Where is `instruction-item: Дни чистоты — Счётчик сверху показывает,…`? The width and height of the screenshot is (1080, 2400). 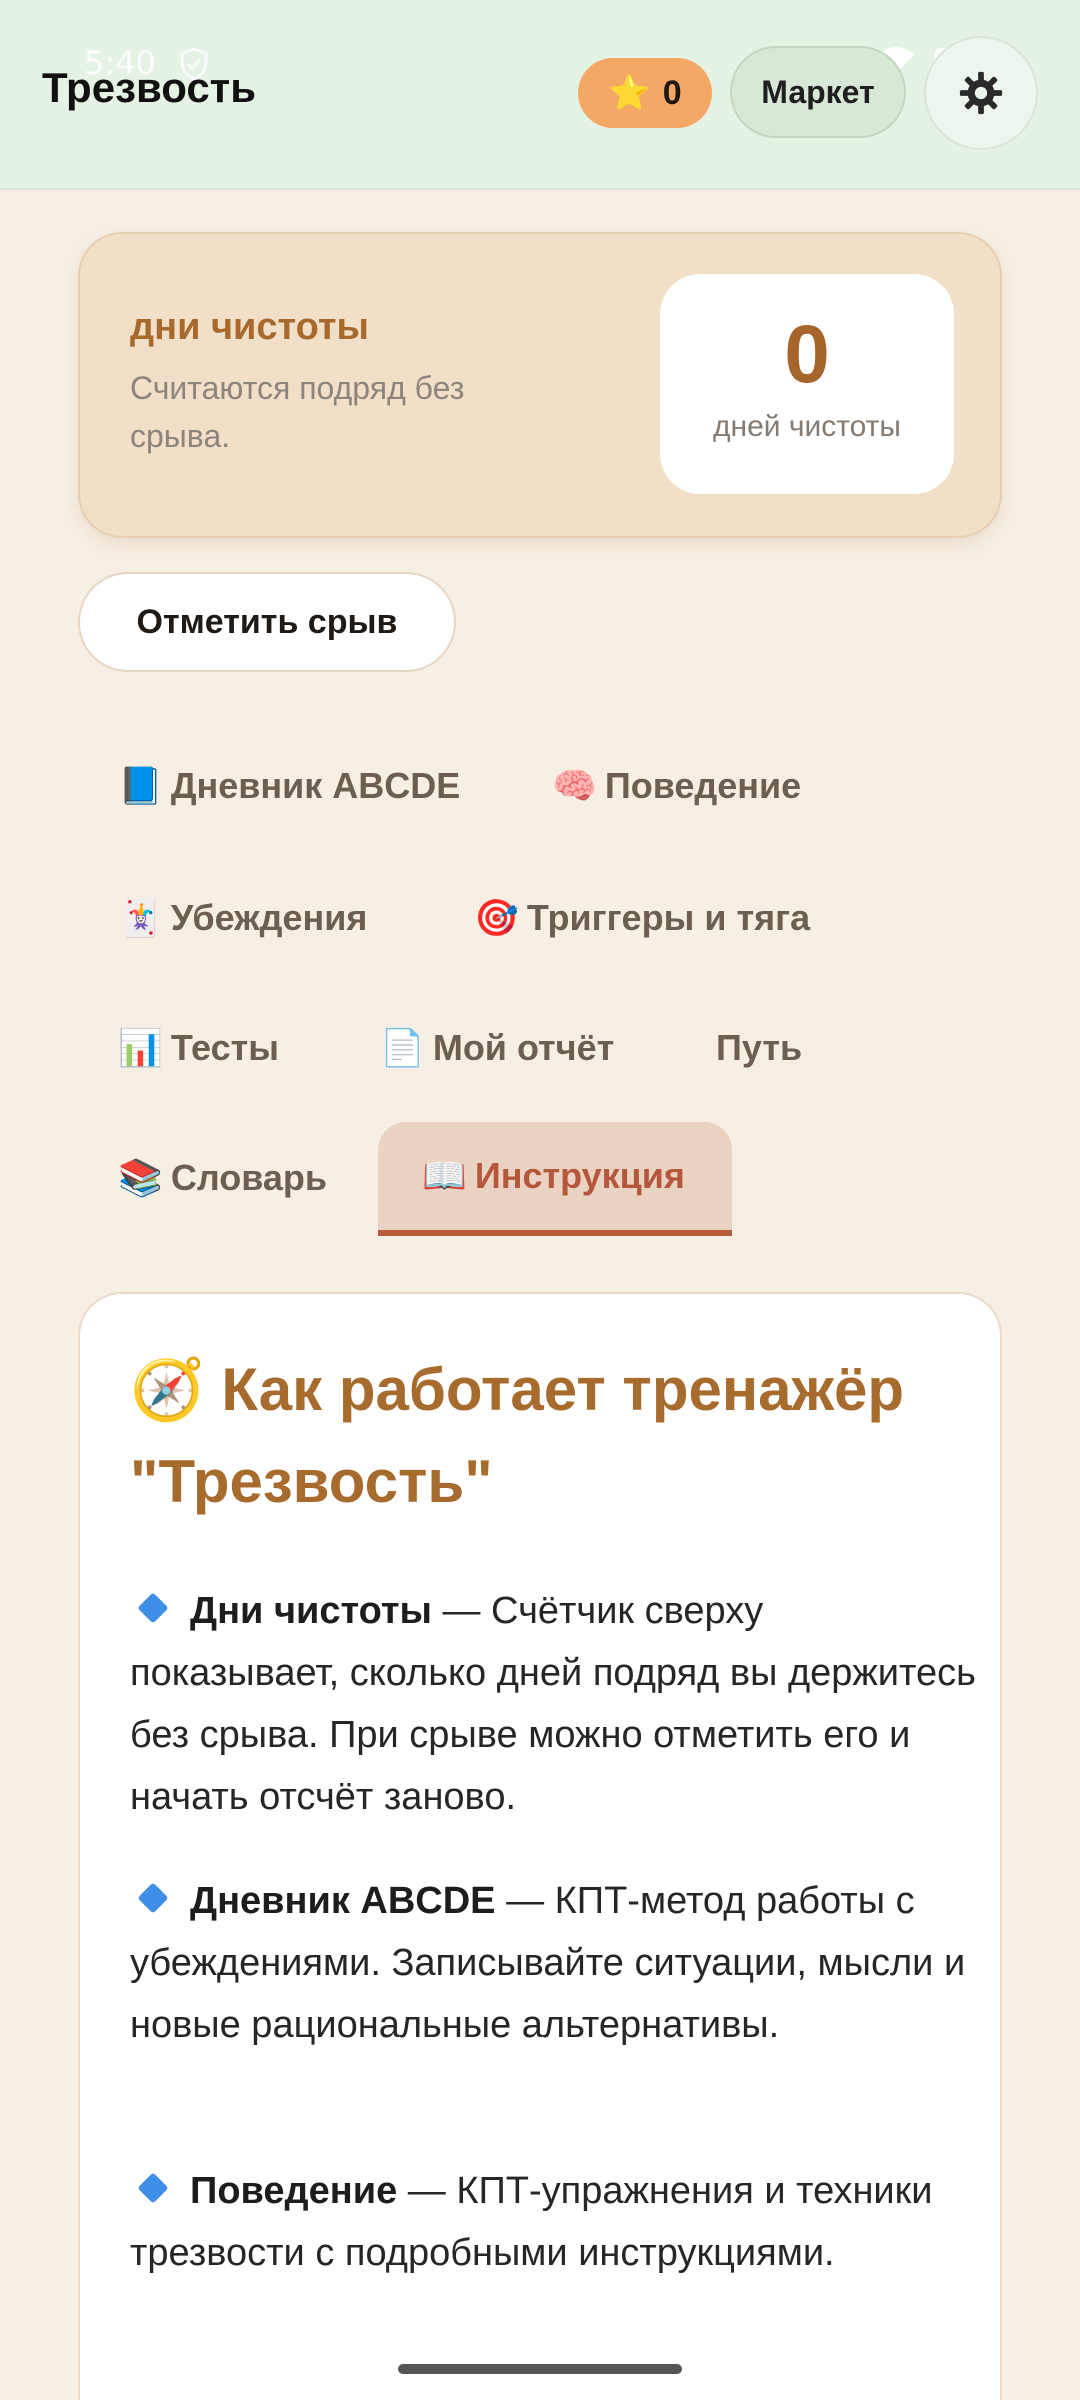 instruction-item: Дни чистоты — Счётчик сверху показывает,… is located at coordinates (555, 1704).